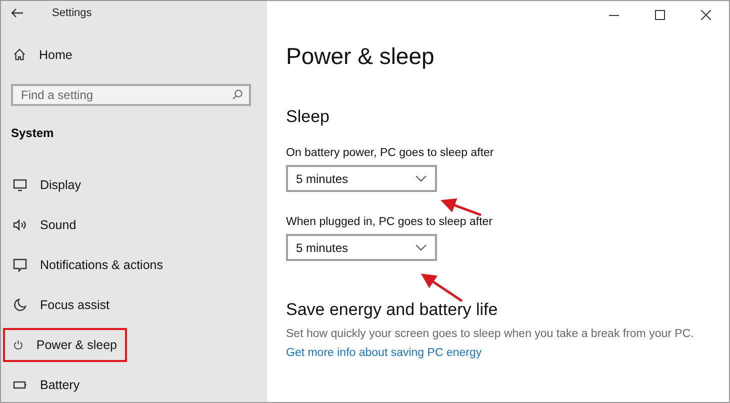 The width and height of the screenshot is (730, 403). Describe the element at coordinates (490, 334) in the screenshot. I see `description-text: Set how quickly your screen goes to sleep when you take a break from your PC.` at that location.